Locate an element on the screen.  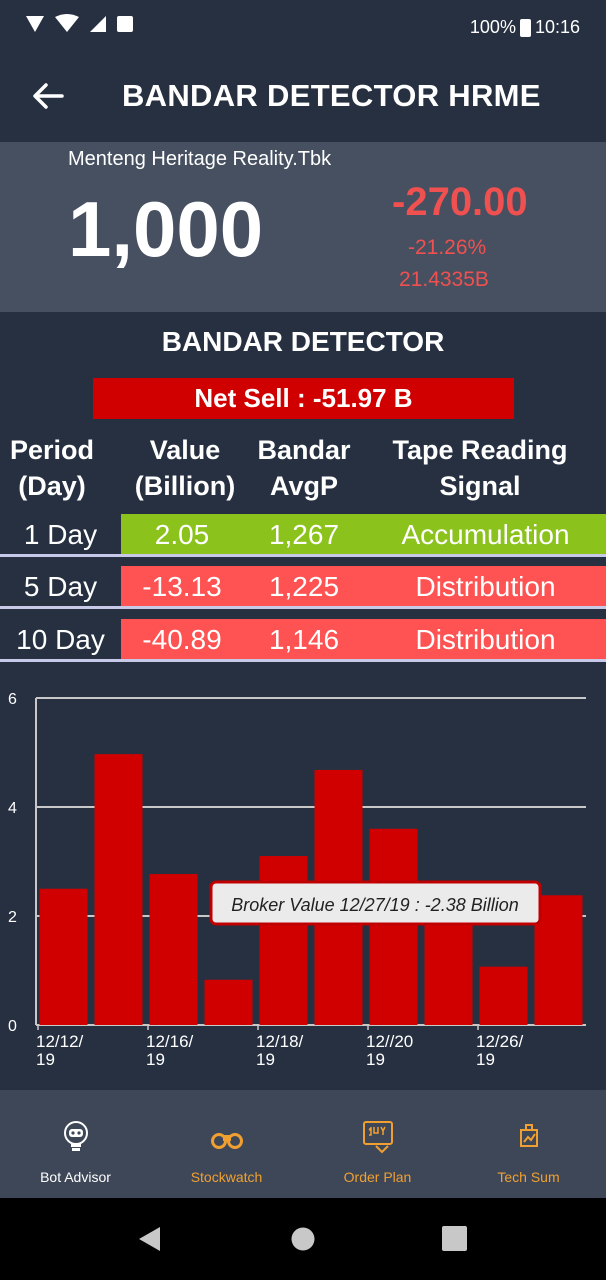
nav-order-plan: Order Plan is located at coordinates (377, 1144).